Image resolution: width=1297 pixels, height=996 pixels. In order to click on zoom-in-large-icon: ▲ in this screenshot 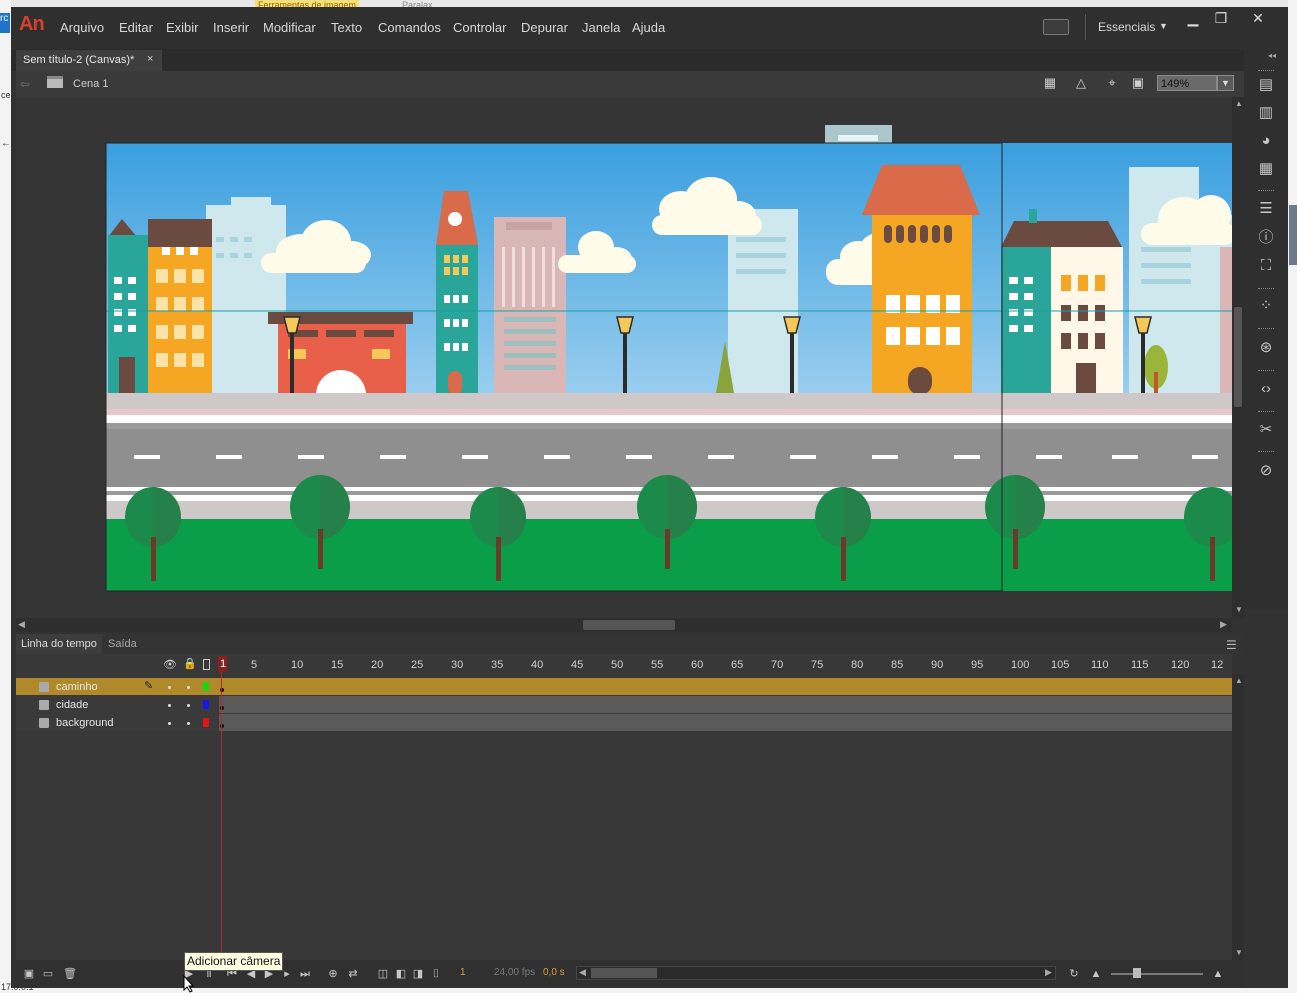, I will do `click(1218, 974)`.